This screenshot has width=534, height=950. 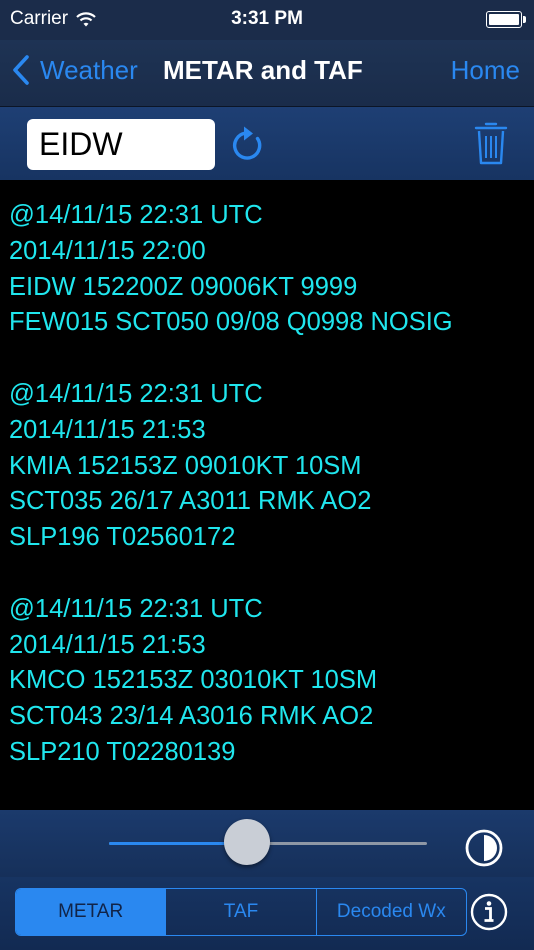 What do you see at coordinates (263, 70) in the screenshot?
I see `page-title: METAR and TAF` at bounding box center [263, 70].